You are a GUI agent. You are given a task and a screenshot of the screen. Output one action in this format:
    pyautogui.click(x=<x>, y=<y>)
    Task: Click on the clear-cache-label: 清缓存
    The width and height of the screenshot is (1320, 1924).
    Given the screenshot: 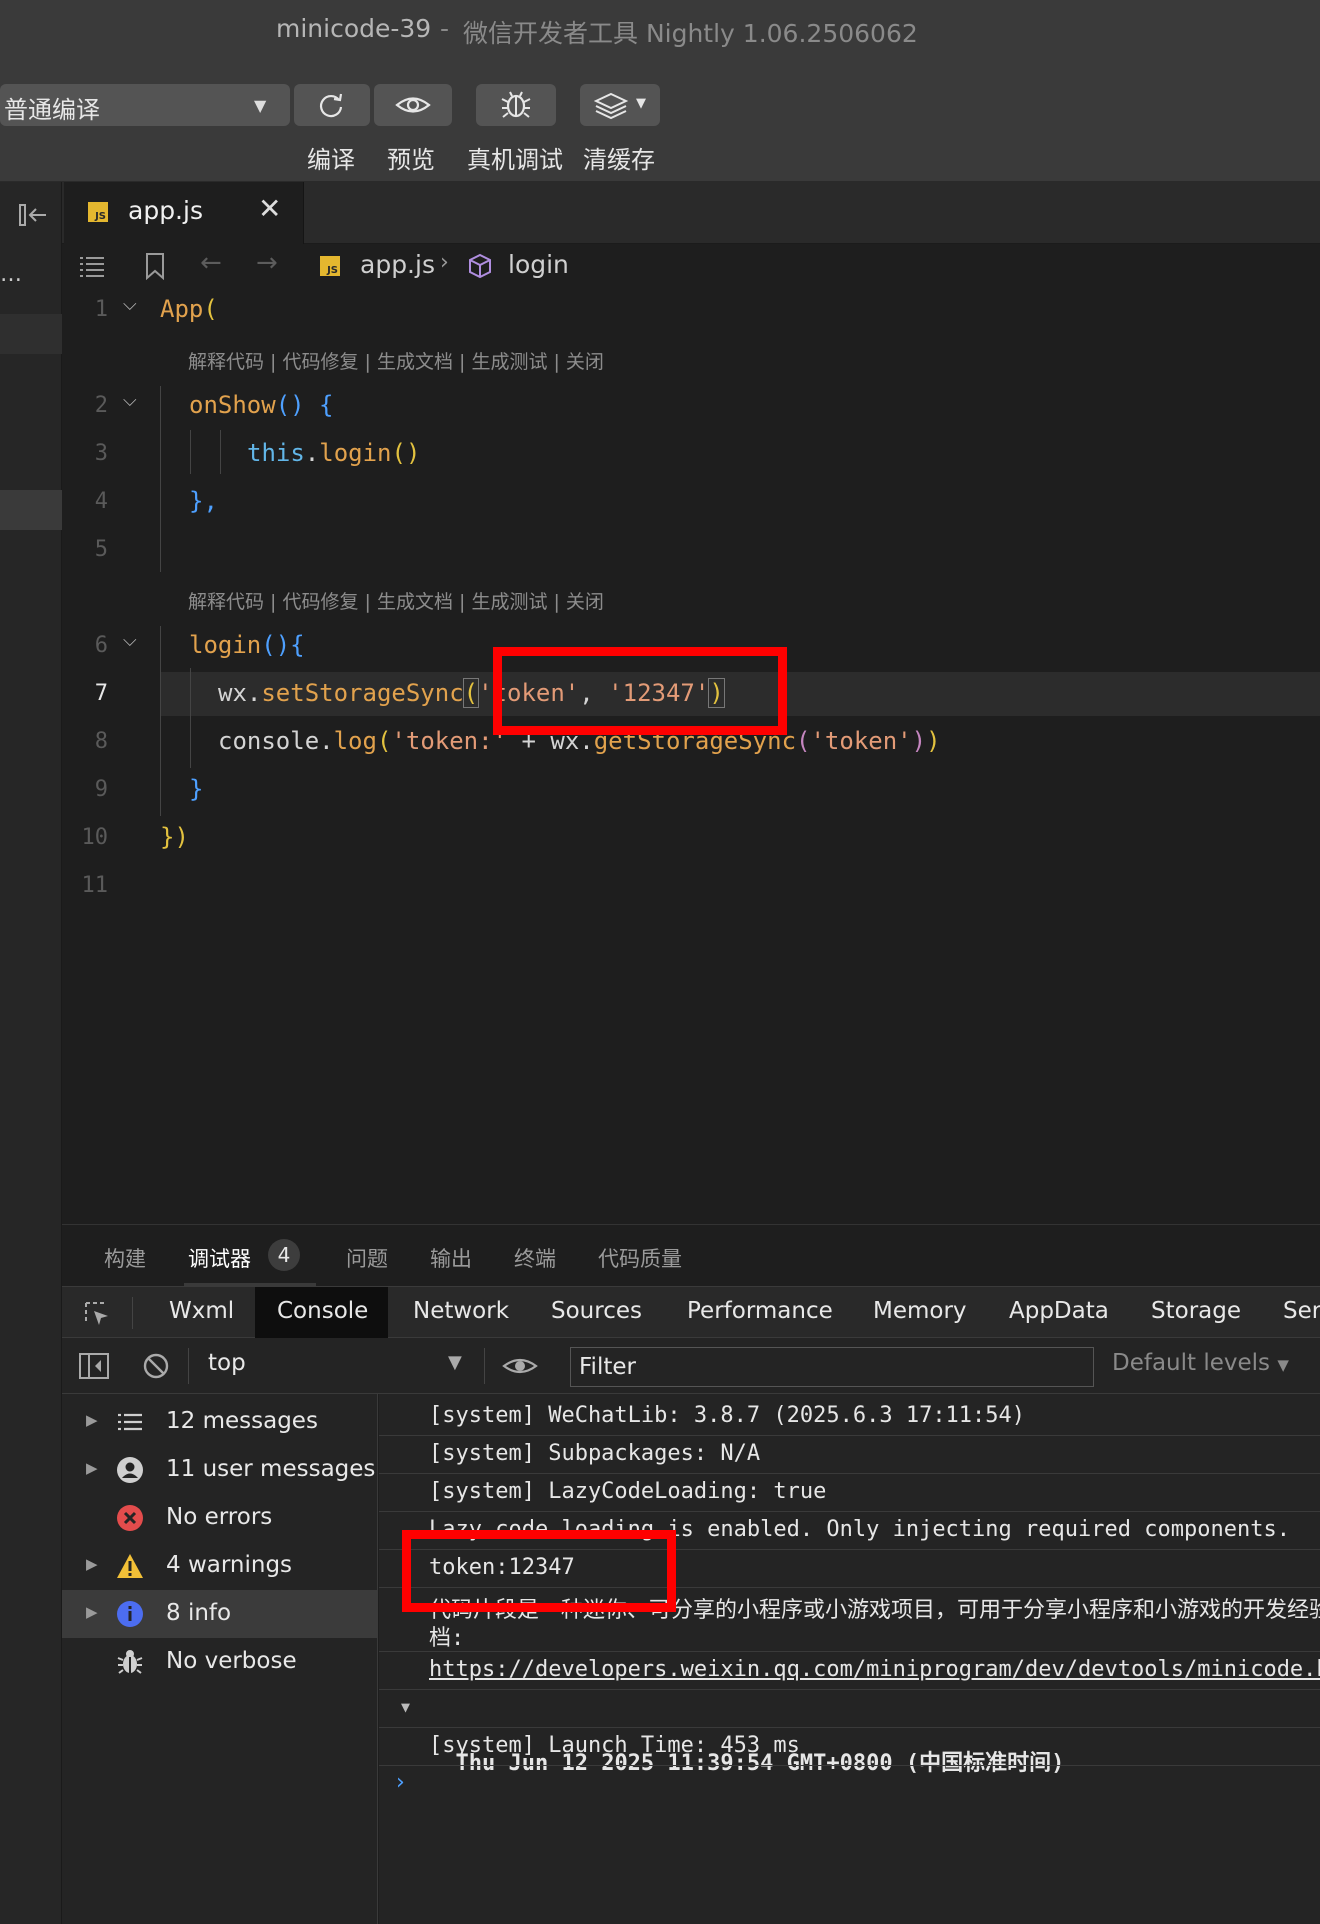 What is the action you would take?
    pyautogui.click(x=619, y=160)
    